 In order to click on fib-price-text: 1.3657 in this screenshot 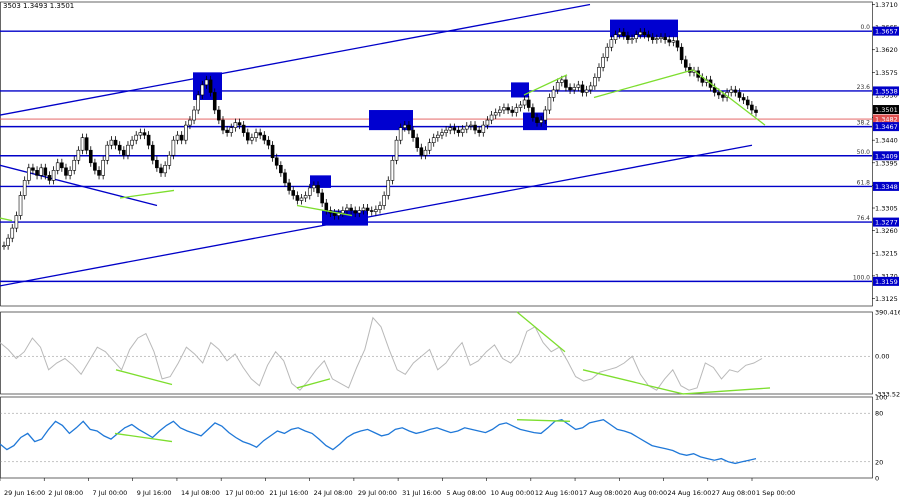, I will do `click(886, 32)`.